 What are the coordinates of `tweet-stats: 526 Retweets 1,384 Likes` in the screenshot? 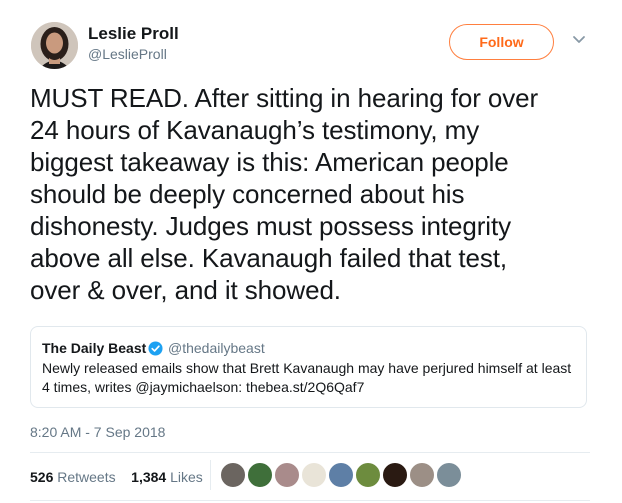 It's located at (116, 477).